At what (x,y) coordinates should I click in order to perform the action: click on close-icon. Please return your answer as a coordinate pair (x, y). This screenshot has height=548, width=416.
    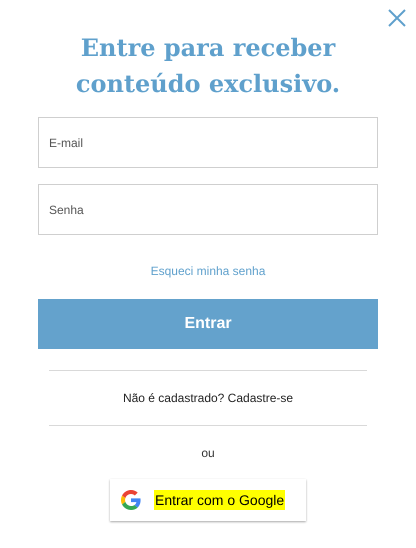
    Looking at the image, I should click on (397, 18).